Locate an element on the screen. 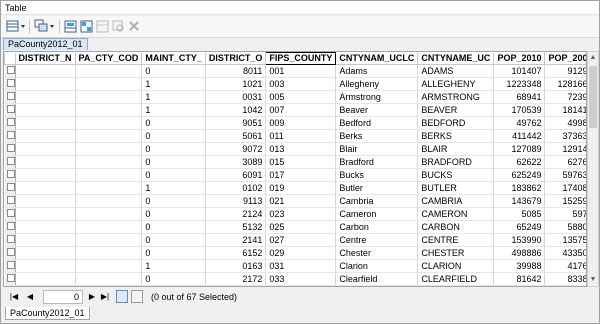 The image size is (600, 324). delete-selected-button is located at coordinates (134, 27).